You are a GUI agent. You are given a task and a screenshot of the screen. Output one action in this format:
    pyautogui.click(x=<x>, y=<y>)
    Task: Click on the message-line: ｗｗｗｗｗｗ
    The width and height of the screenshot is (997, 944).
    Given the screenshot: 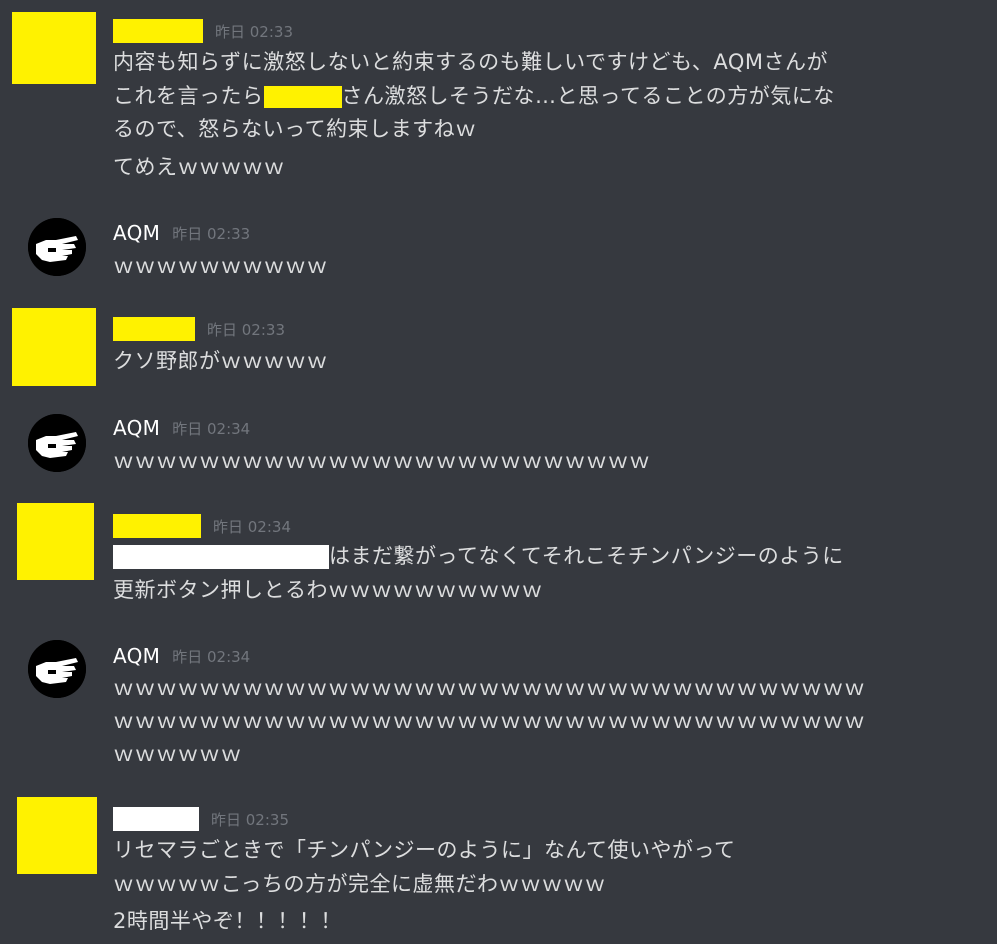 What is the action you would take?
    pyautogui.click(x=177, y=754)
    